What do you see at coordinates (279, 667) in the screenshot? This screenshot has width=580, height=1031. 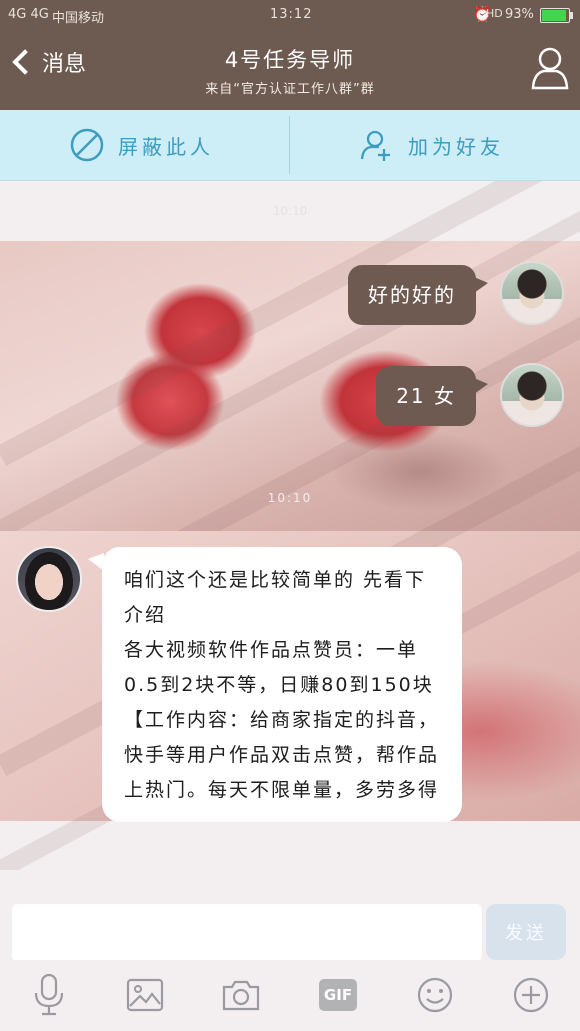 I see `message-line: 各大视频软件作品点赞员：一单0.5到2块不等，日赚80到150块` at bounding box center [279, 667].